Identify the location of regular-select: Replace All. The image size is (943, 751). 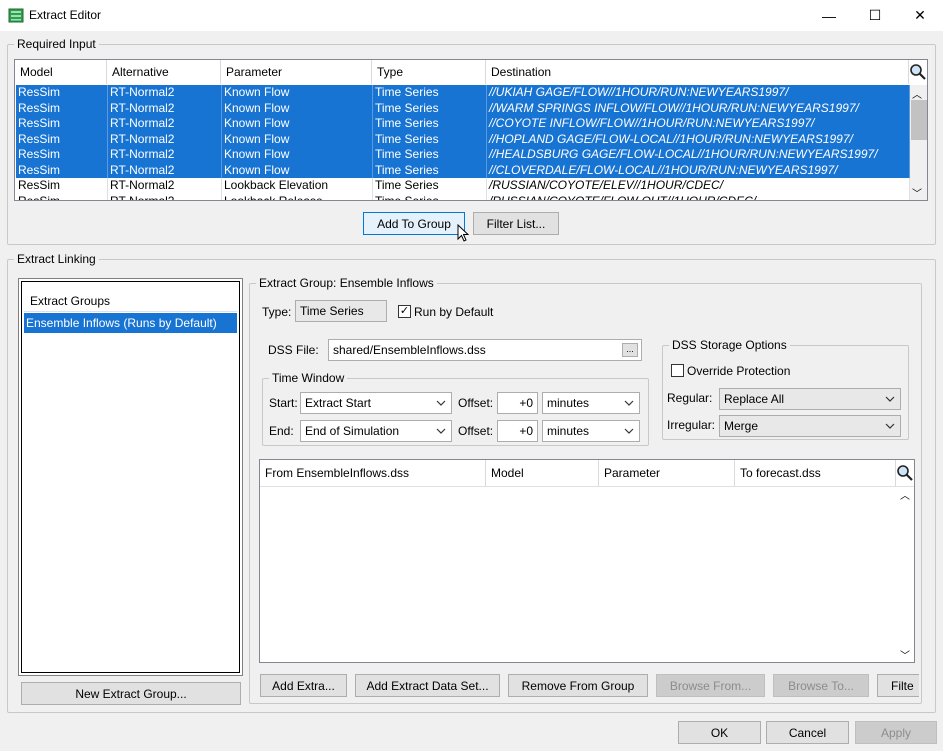
(810, 399).